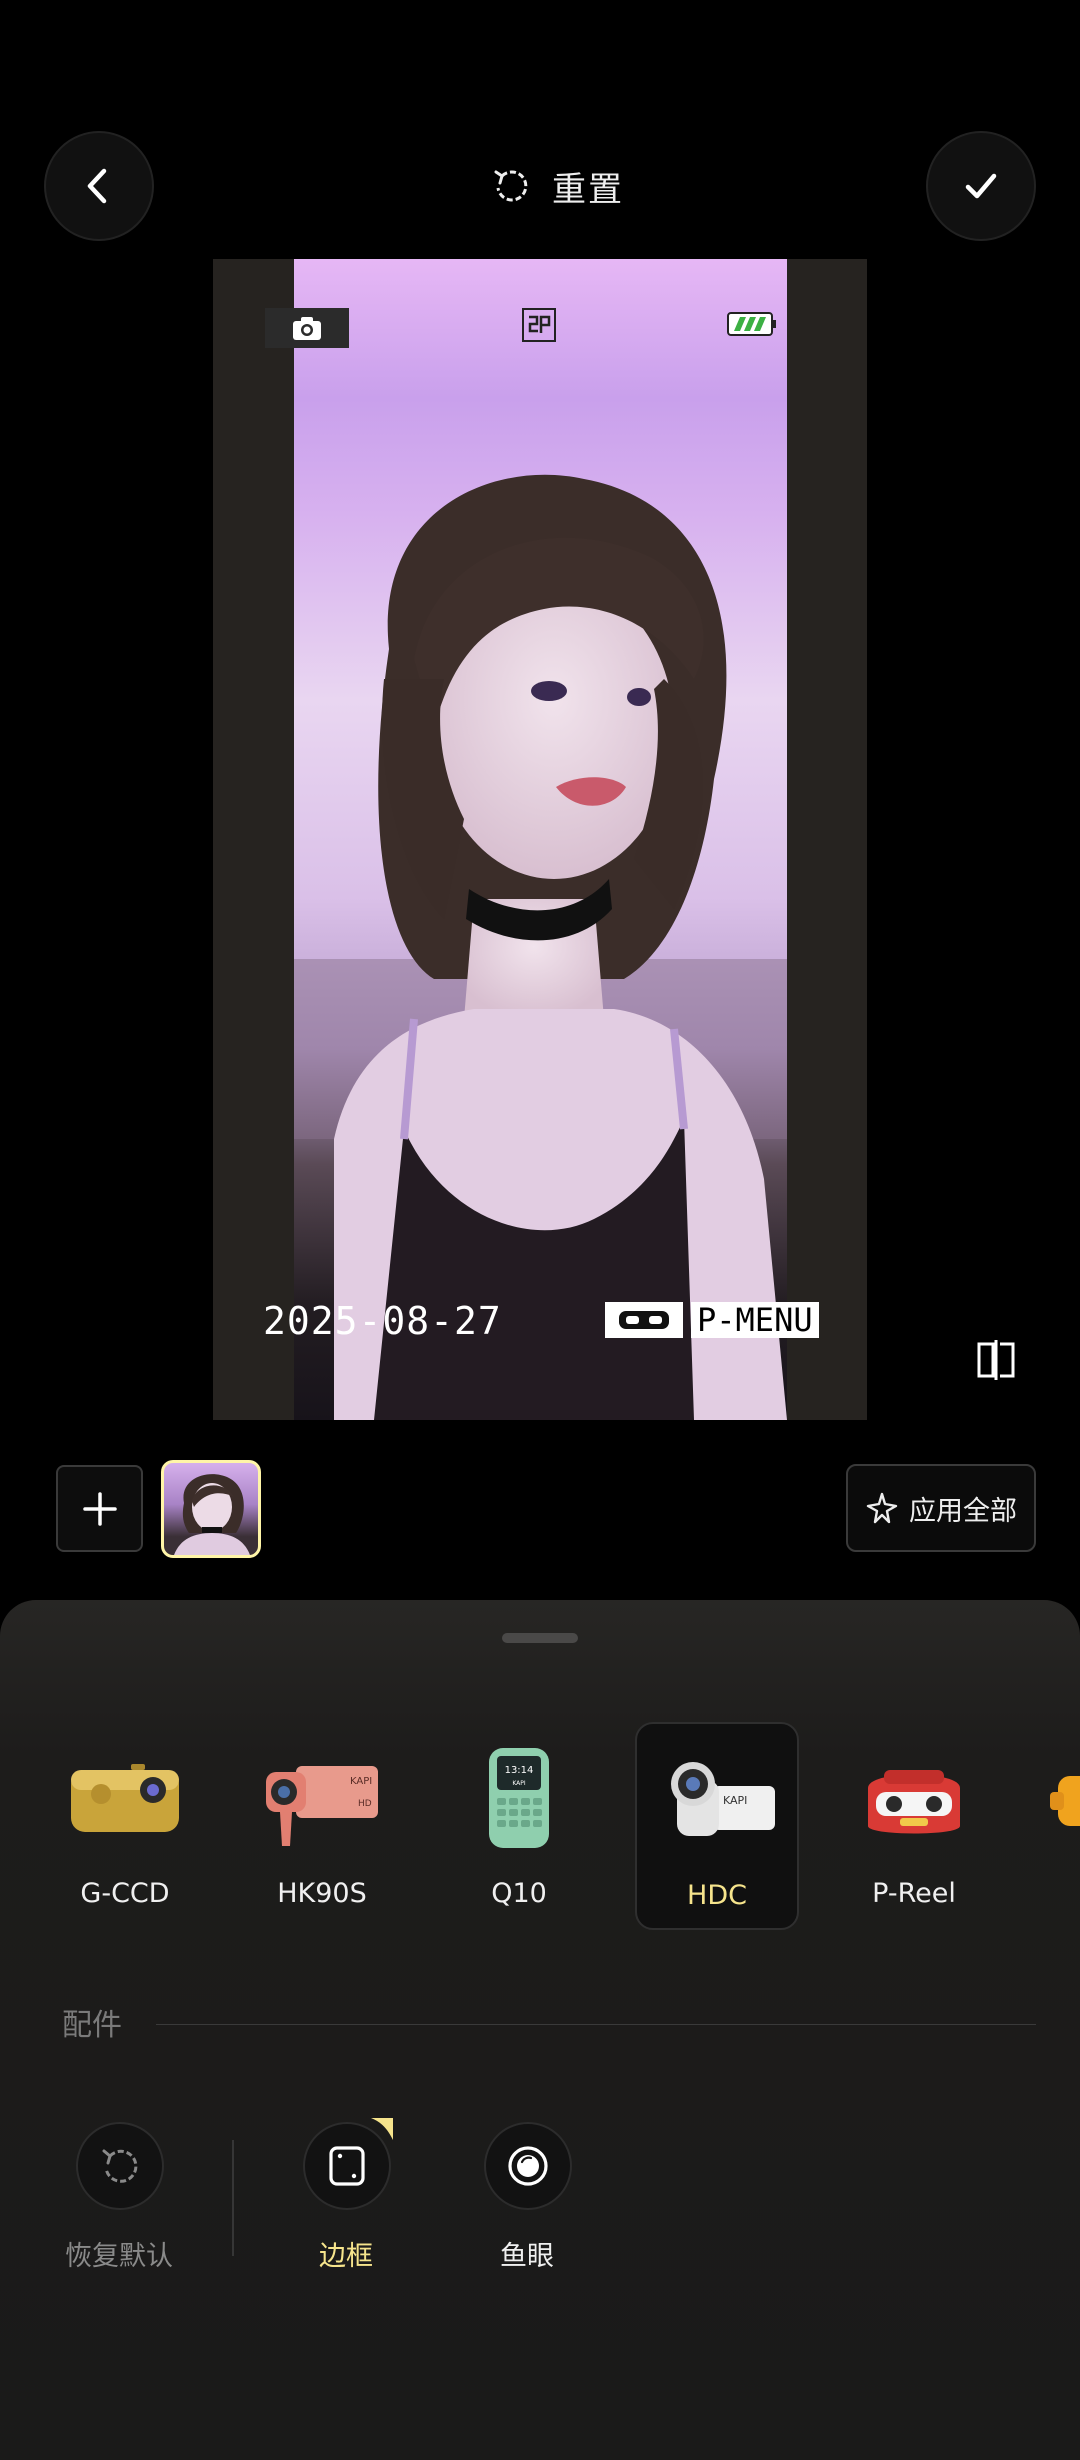 This screenshot has height=2460, width=1080. Describe the element at coordinates (361, 1781) in the screenshot. I see `hk90s-brand-text: KAPI` at that location.